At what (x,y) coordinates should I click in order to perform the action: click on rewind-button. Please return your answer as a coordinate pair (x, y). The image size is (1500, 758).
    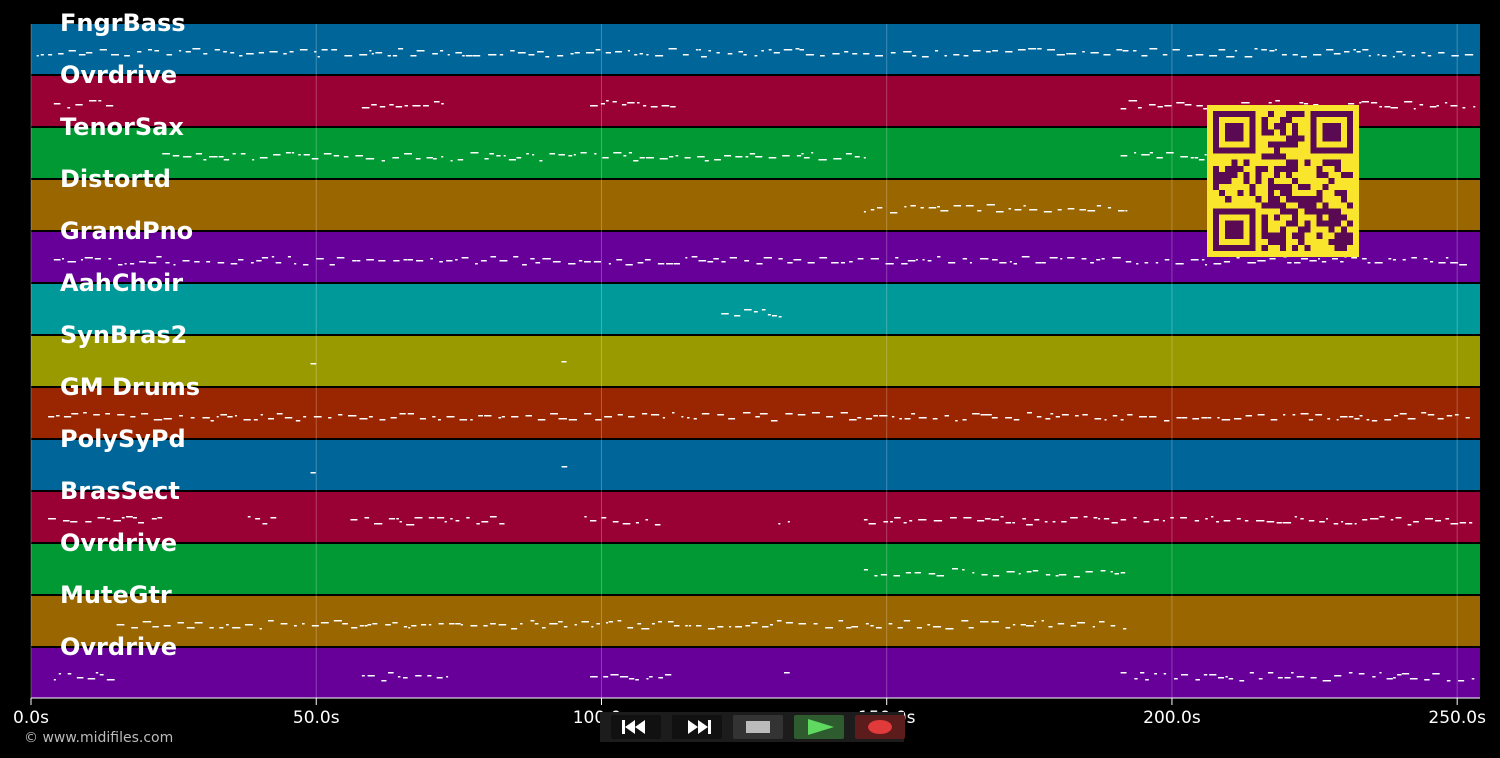
    Looking at the image, I should click on (636, 727).